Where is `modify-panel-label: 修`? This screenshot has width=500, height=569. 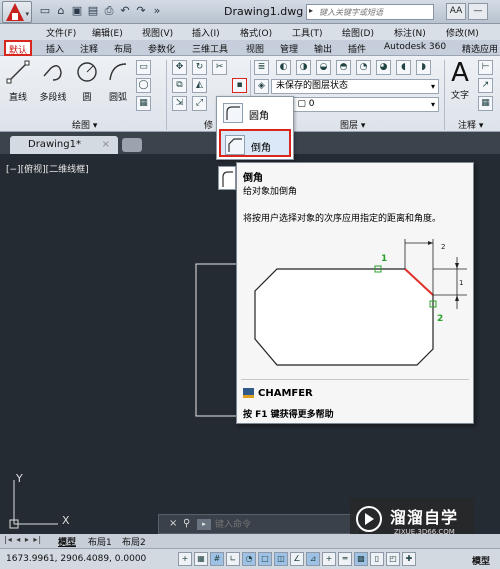
modify-panel-label: 修 is located at coordinates (208, 124).